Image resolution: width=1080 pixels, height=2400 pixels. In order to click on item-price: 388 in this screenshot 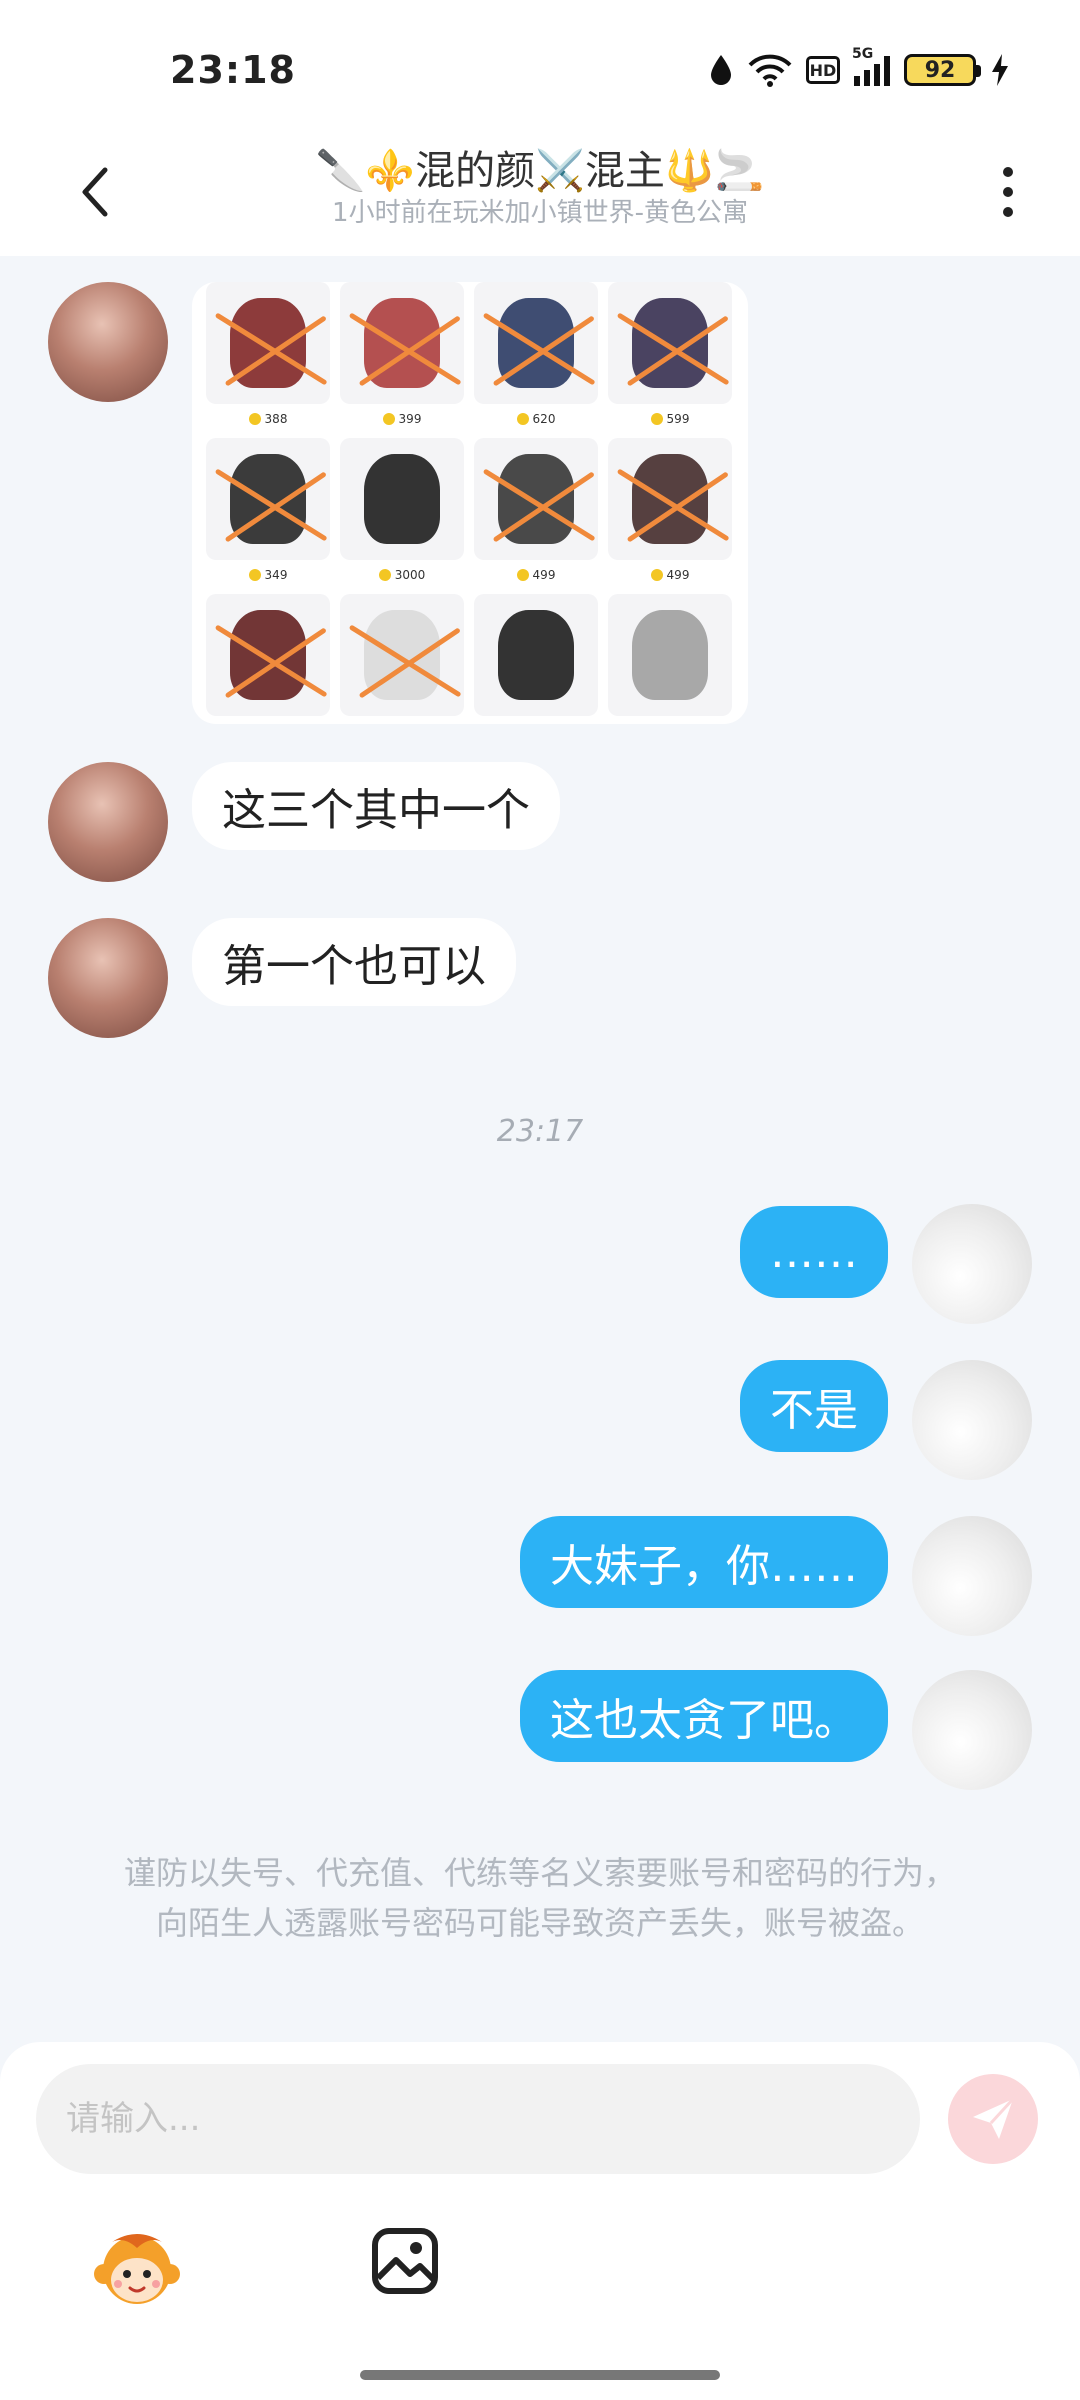, I will do `click(268, 419)`.